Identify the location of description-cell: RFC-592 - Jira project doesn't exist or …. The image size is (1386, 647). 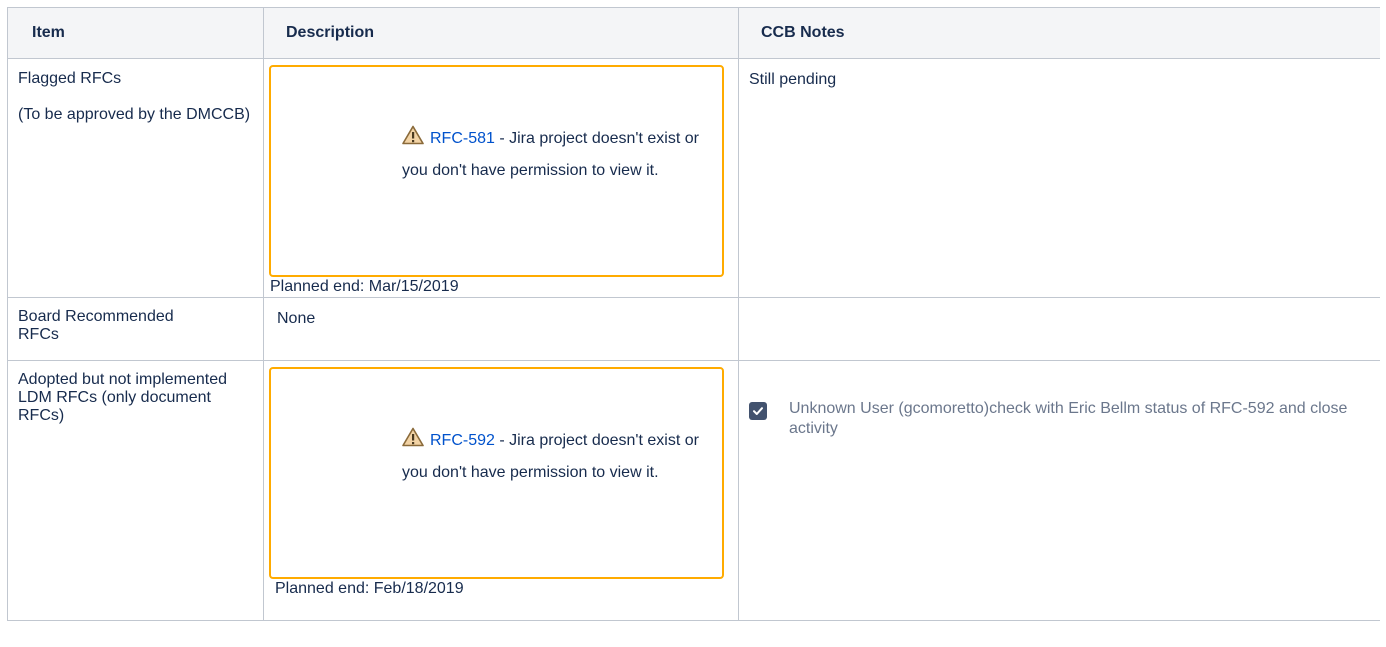
(501, 490).